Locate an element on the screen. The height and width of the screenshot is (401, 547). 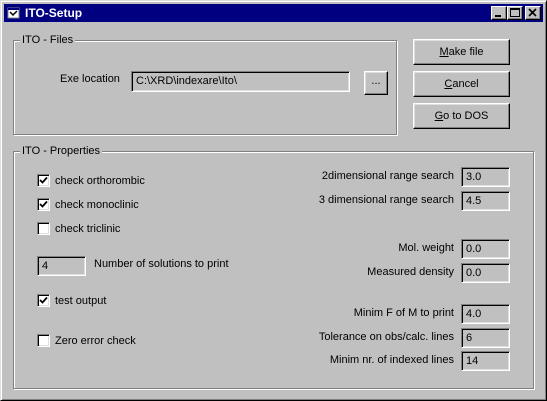
check-orthorombic-label: check orthorombic is located at coordinates (100, 181).